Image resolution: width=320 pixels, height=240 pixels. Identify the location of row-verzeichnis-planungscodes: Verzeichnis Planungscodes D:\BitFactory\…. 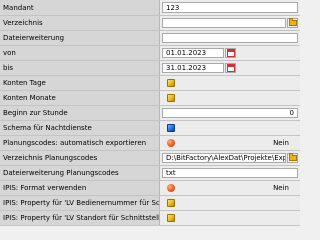
(150, 158).